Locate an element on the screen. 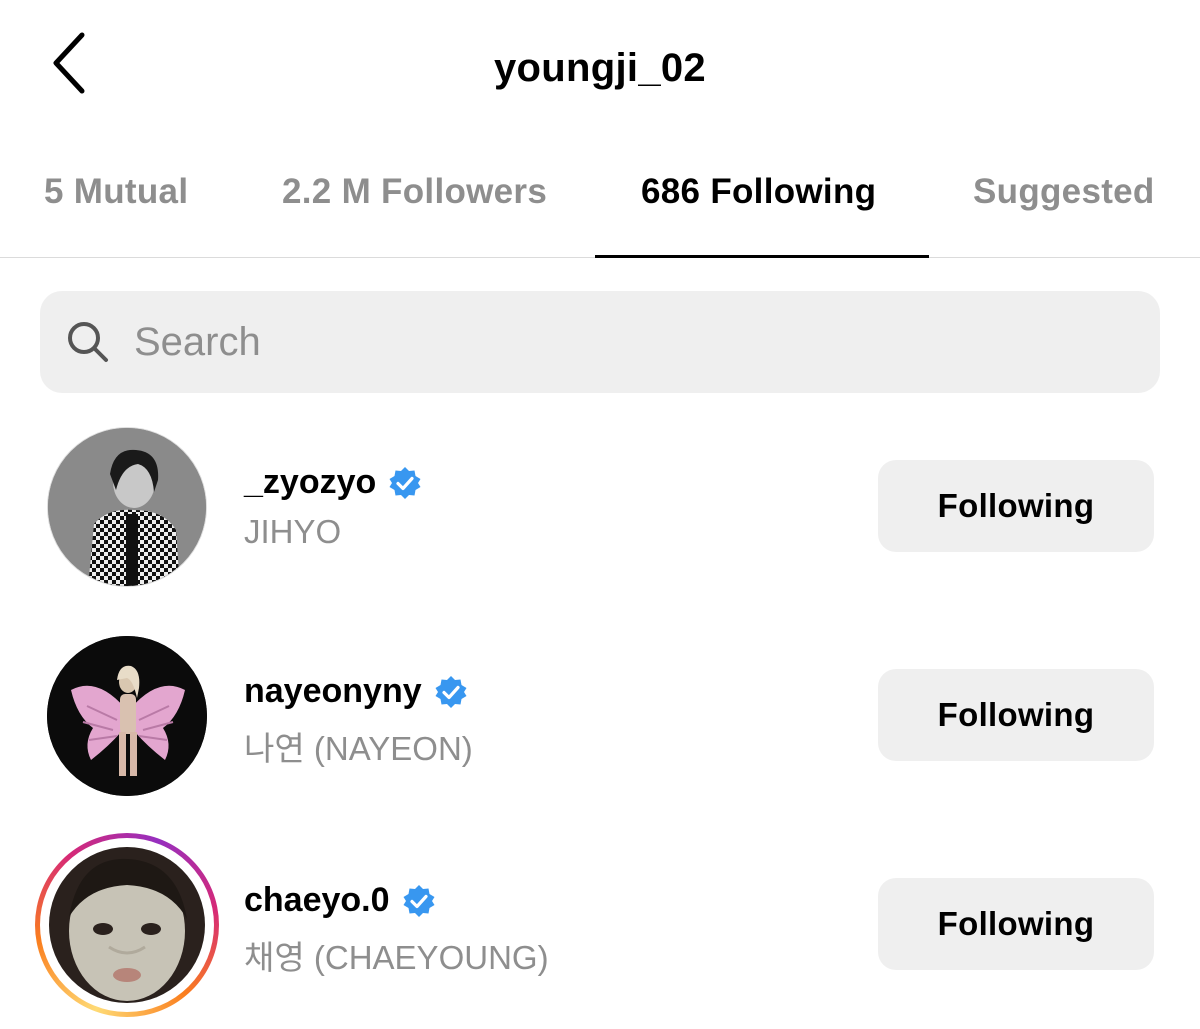 The width and height of the screenshot is (1200, 1029). username-text: nayeonyny is located at coordinates (333, 691).